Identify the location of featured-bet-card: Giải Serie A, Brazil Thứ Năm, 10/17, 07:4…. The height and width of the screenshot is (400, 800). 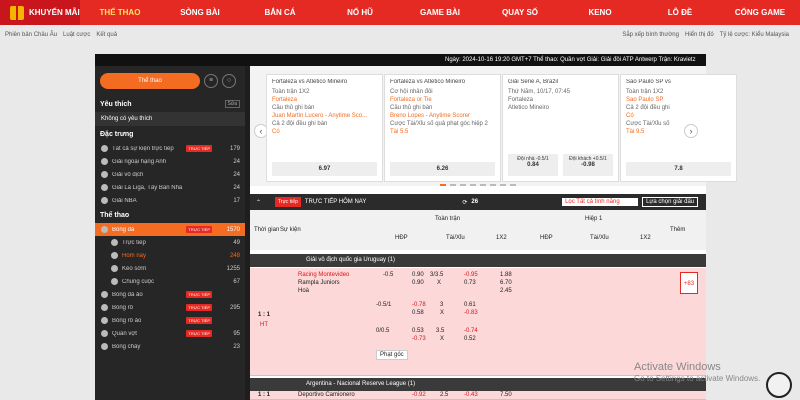
(560, 128).